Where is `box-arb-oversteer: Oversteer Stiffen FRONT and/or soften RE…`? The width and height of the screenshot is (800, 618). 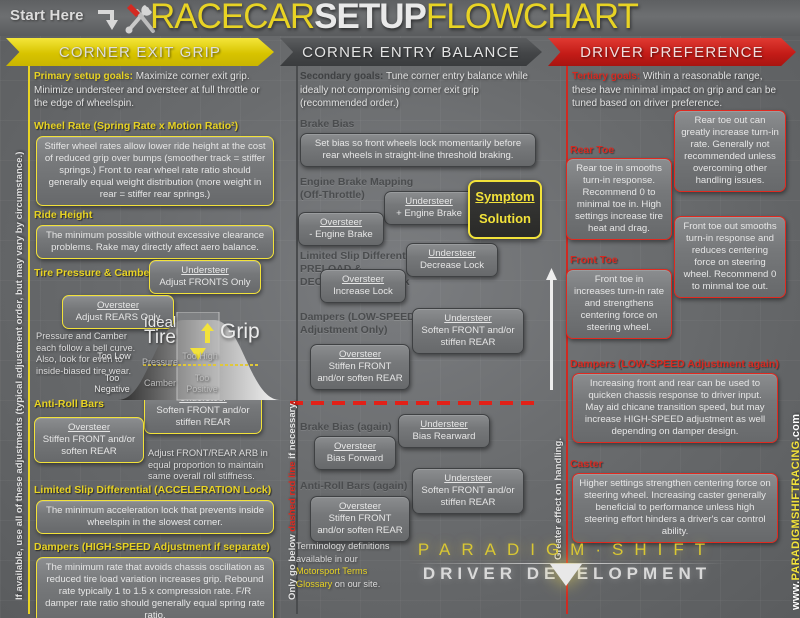
box-arb-oversteer: Oversteer Stiffen FRONT and/or soften RE… is located at coordinates (89, 440).